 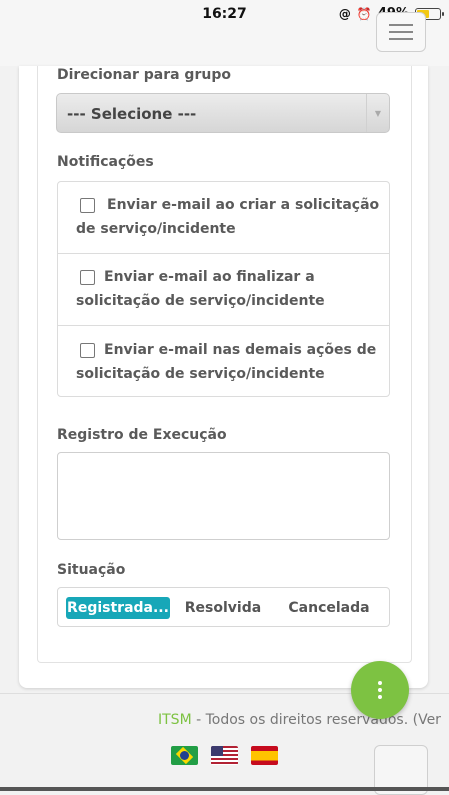 I want to click on brazil-flag-icon, so click(x=184, y=755).